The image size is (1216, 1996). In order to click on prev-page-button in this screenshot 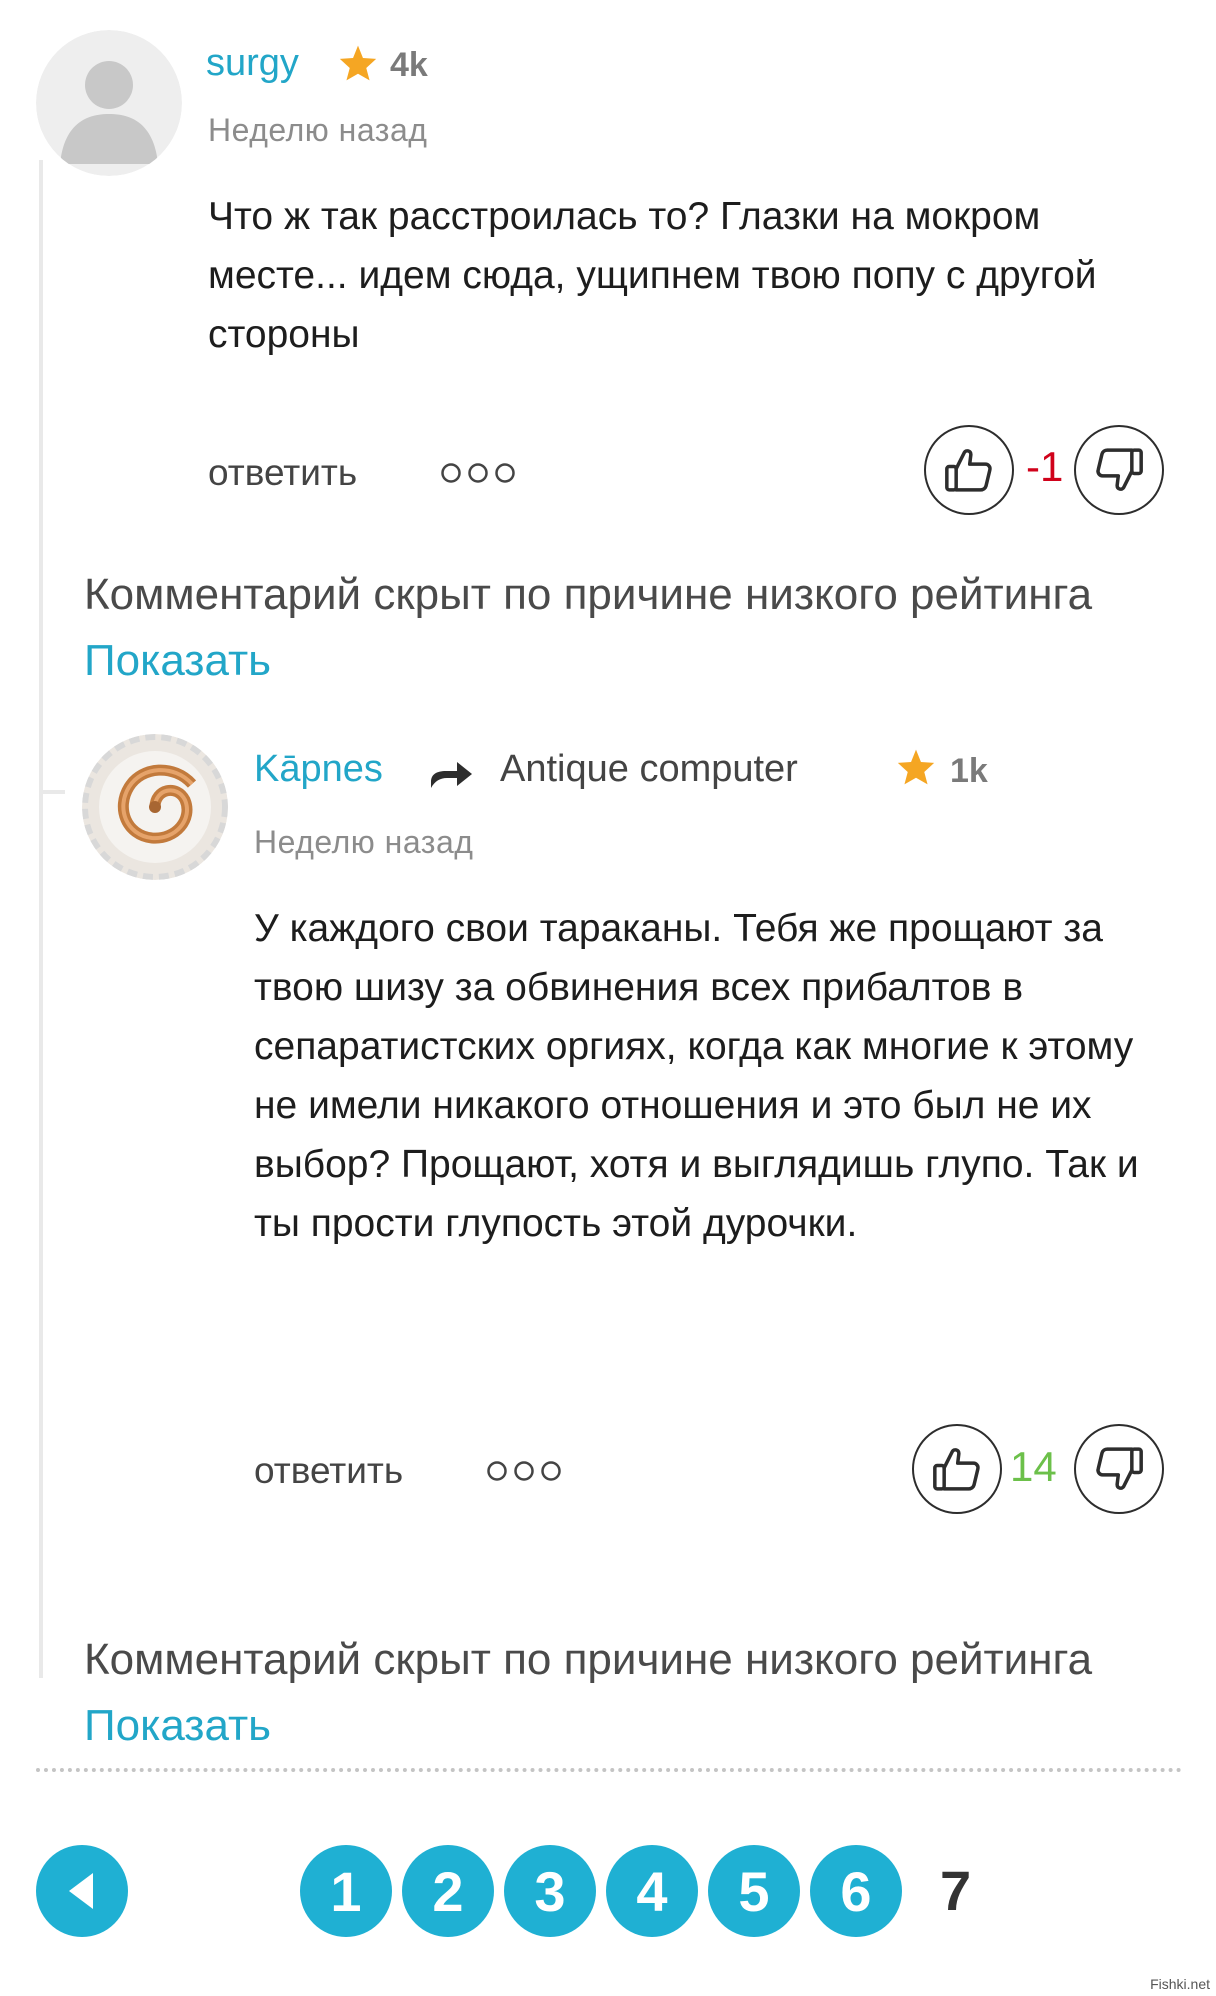, I will do `click(82, 1891)`.